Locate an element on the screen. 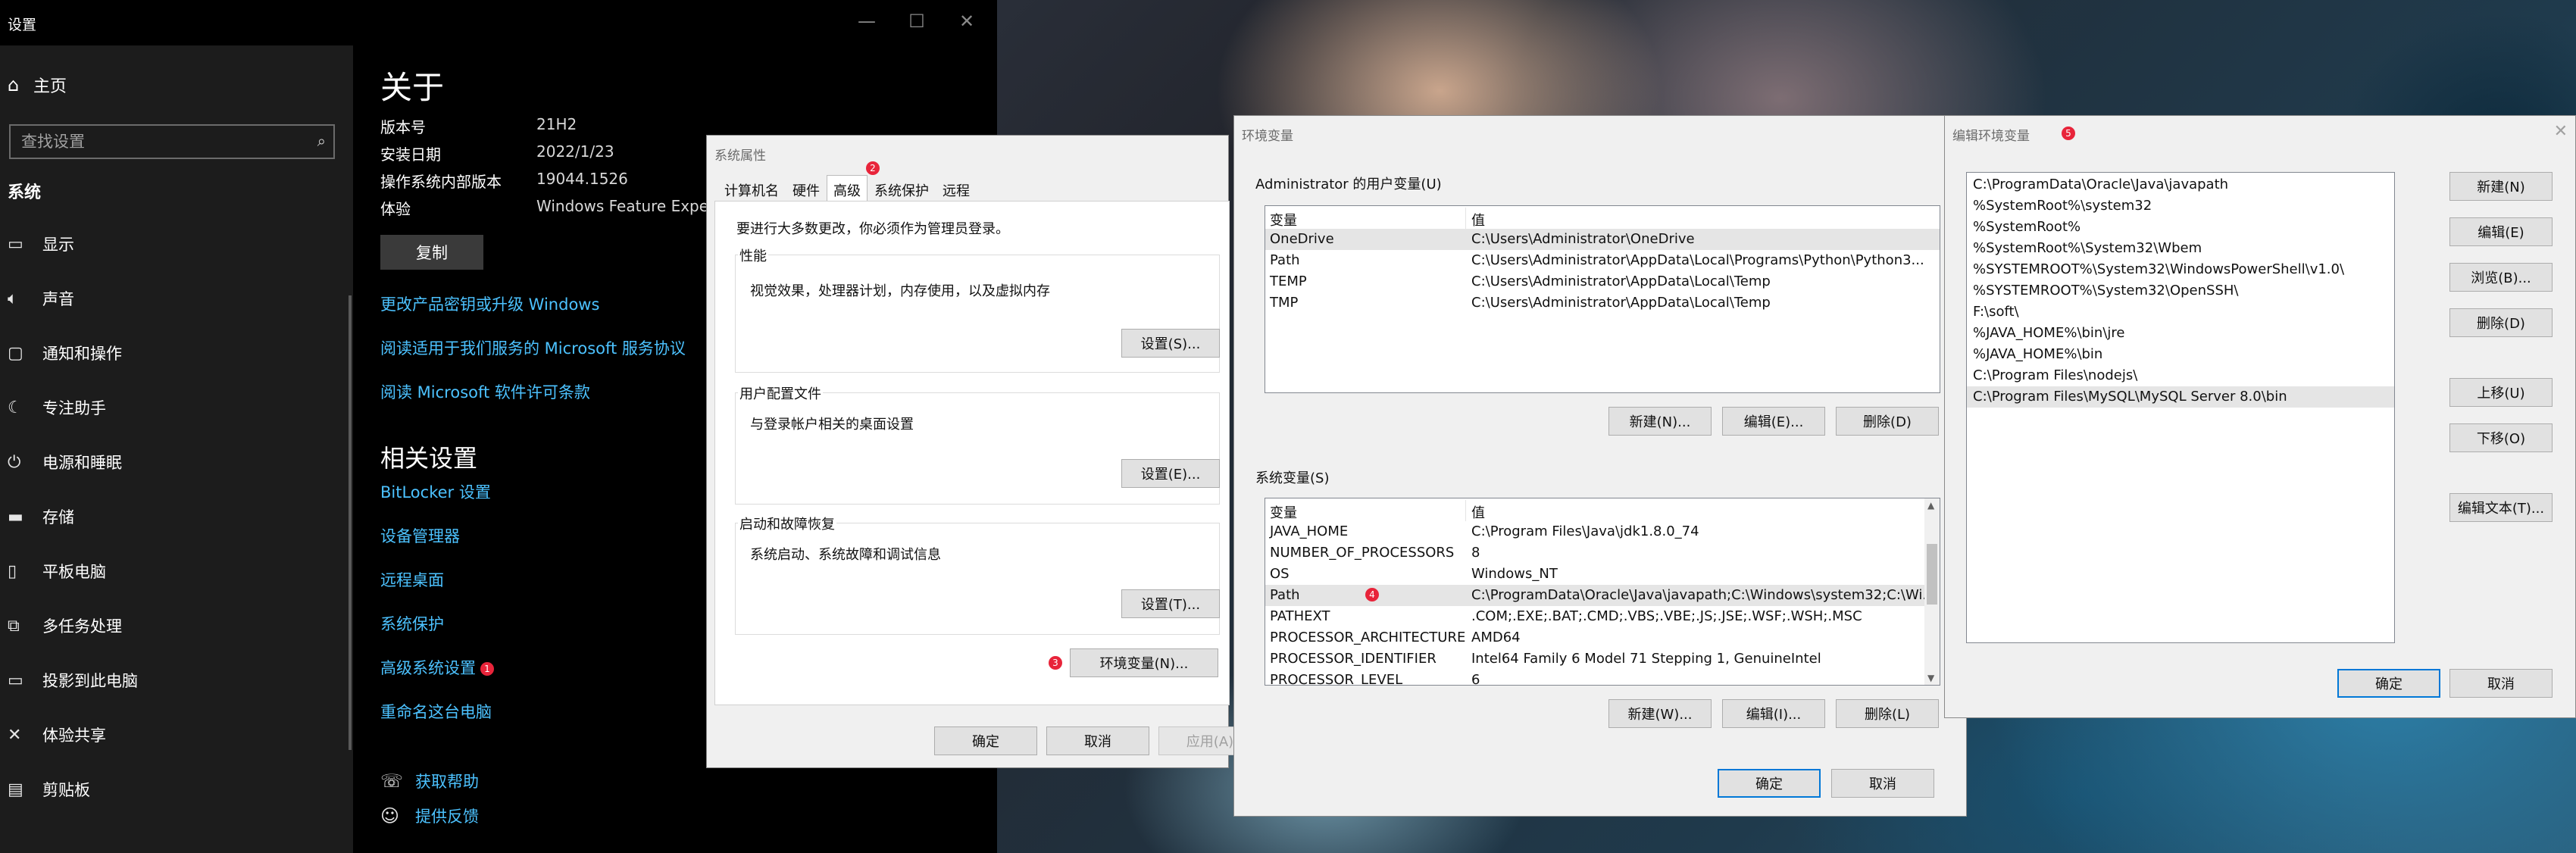 The height and width of the screenshot is (853, 2576). settings-search: ⌕ is located at coordinates (172, 141).